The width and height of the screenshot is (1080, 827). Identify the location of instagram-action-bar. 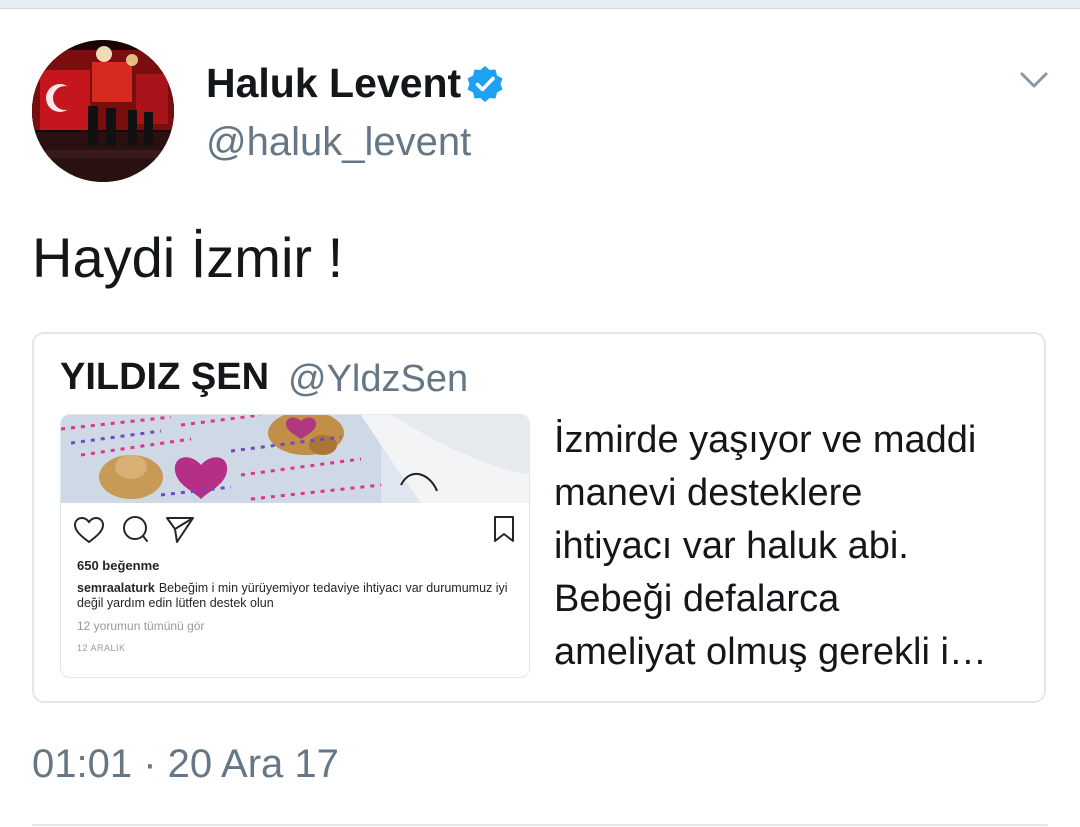
(293, 530).